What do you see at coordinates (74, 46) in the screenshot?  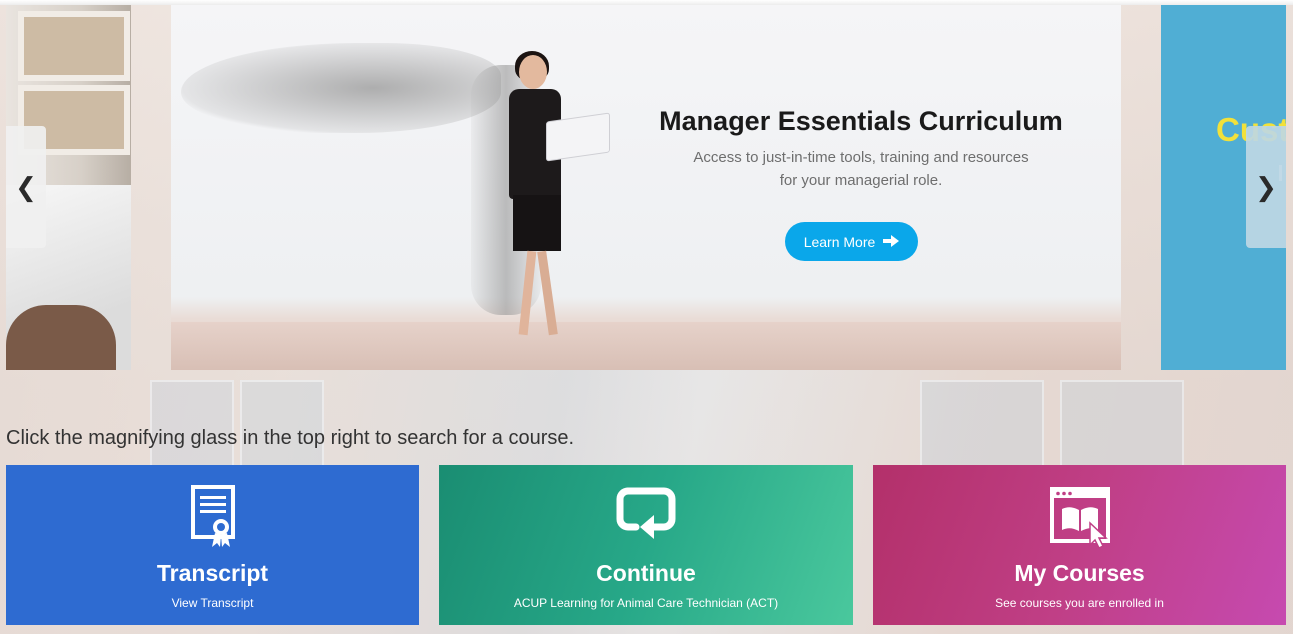 I see `shelf-image` at bounding box center [74, 46].